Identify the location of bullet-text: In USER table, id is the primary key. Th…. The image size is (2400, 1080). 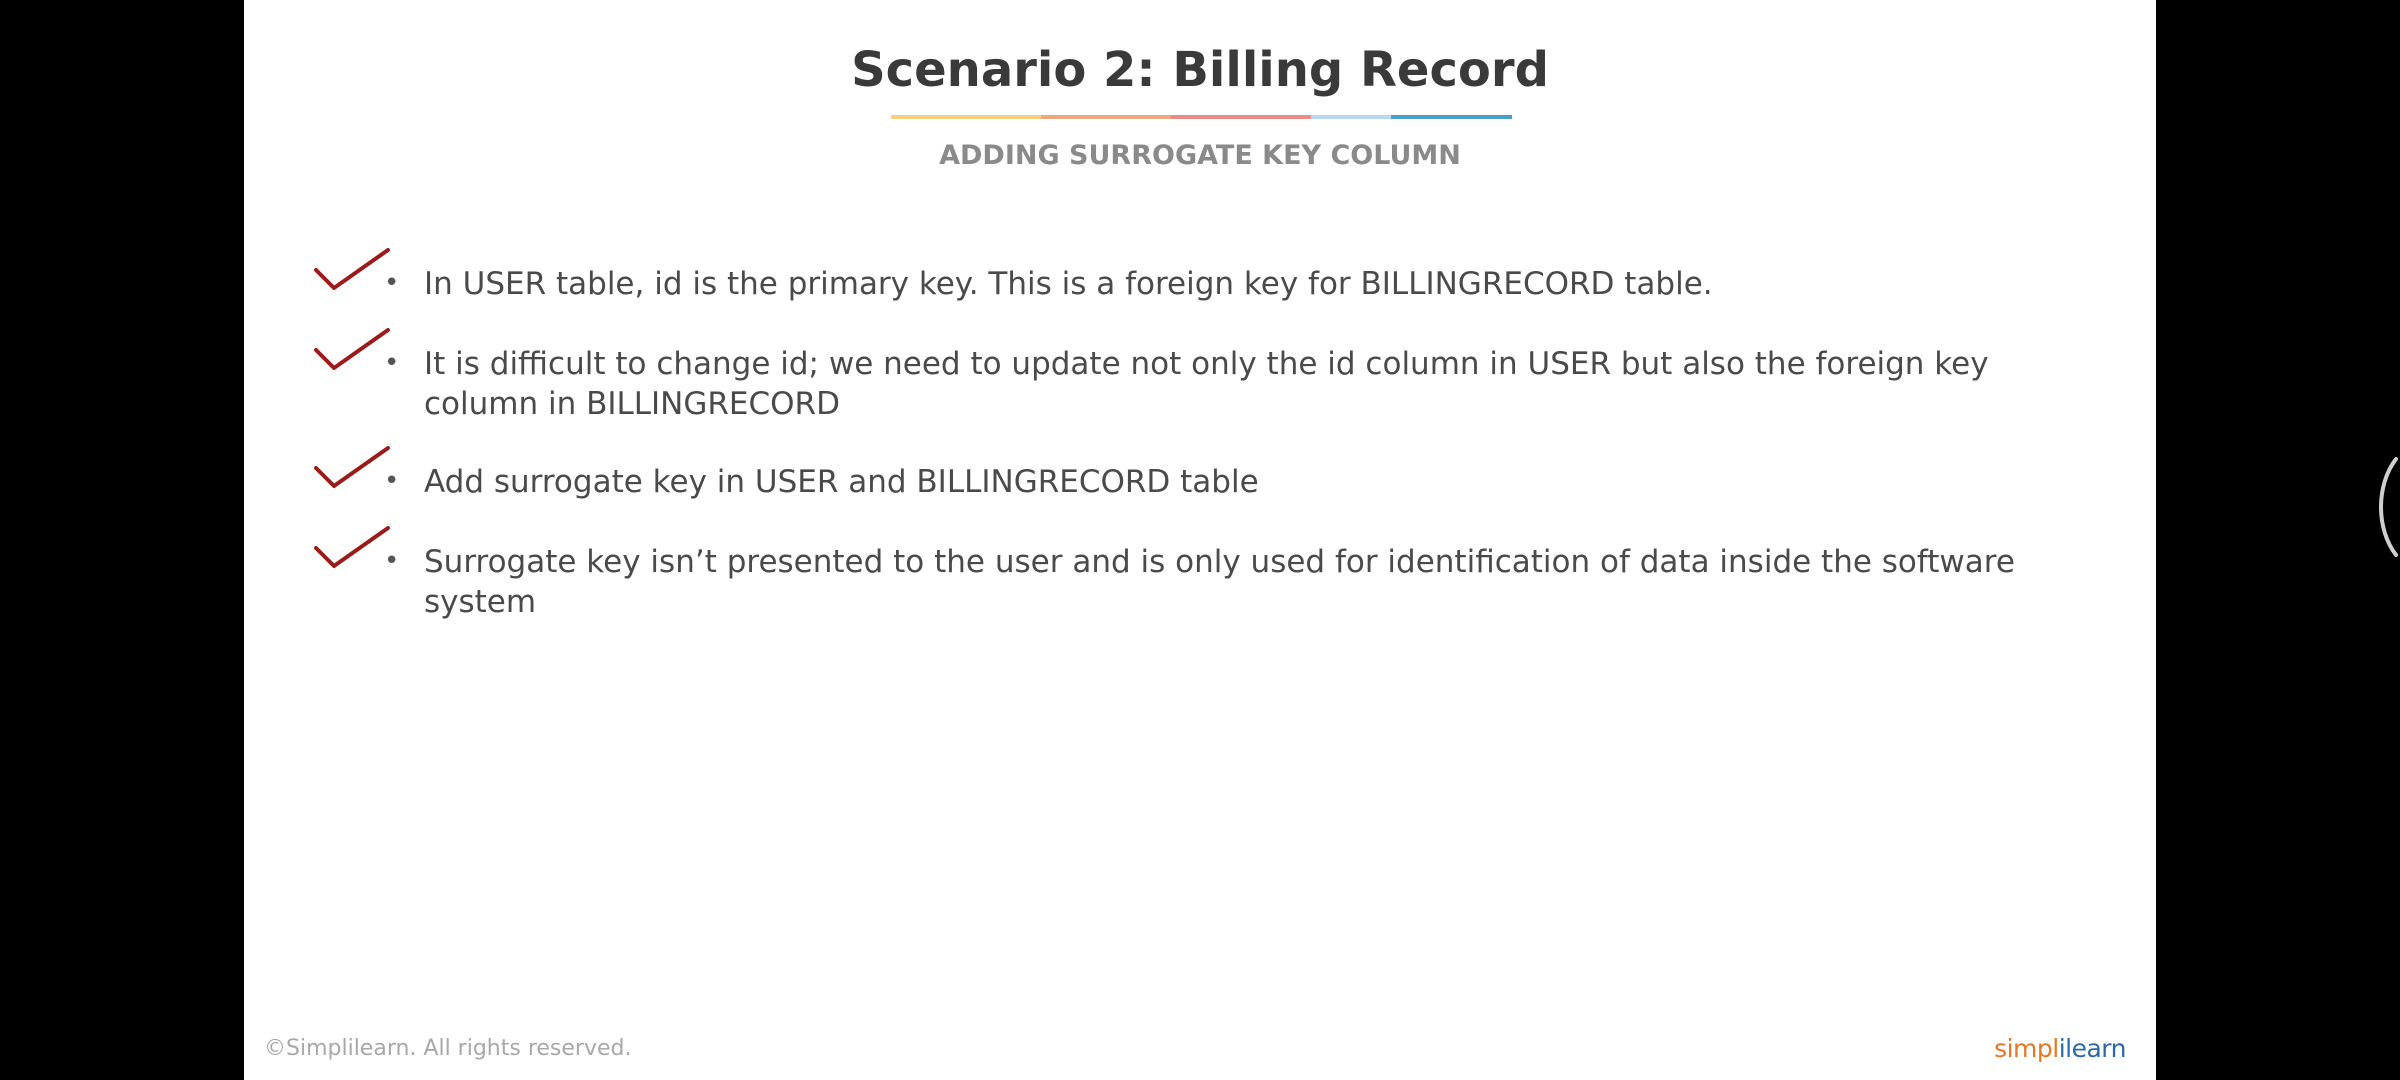
(1068, 284).